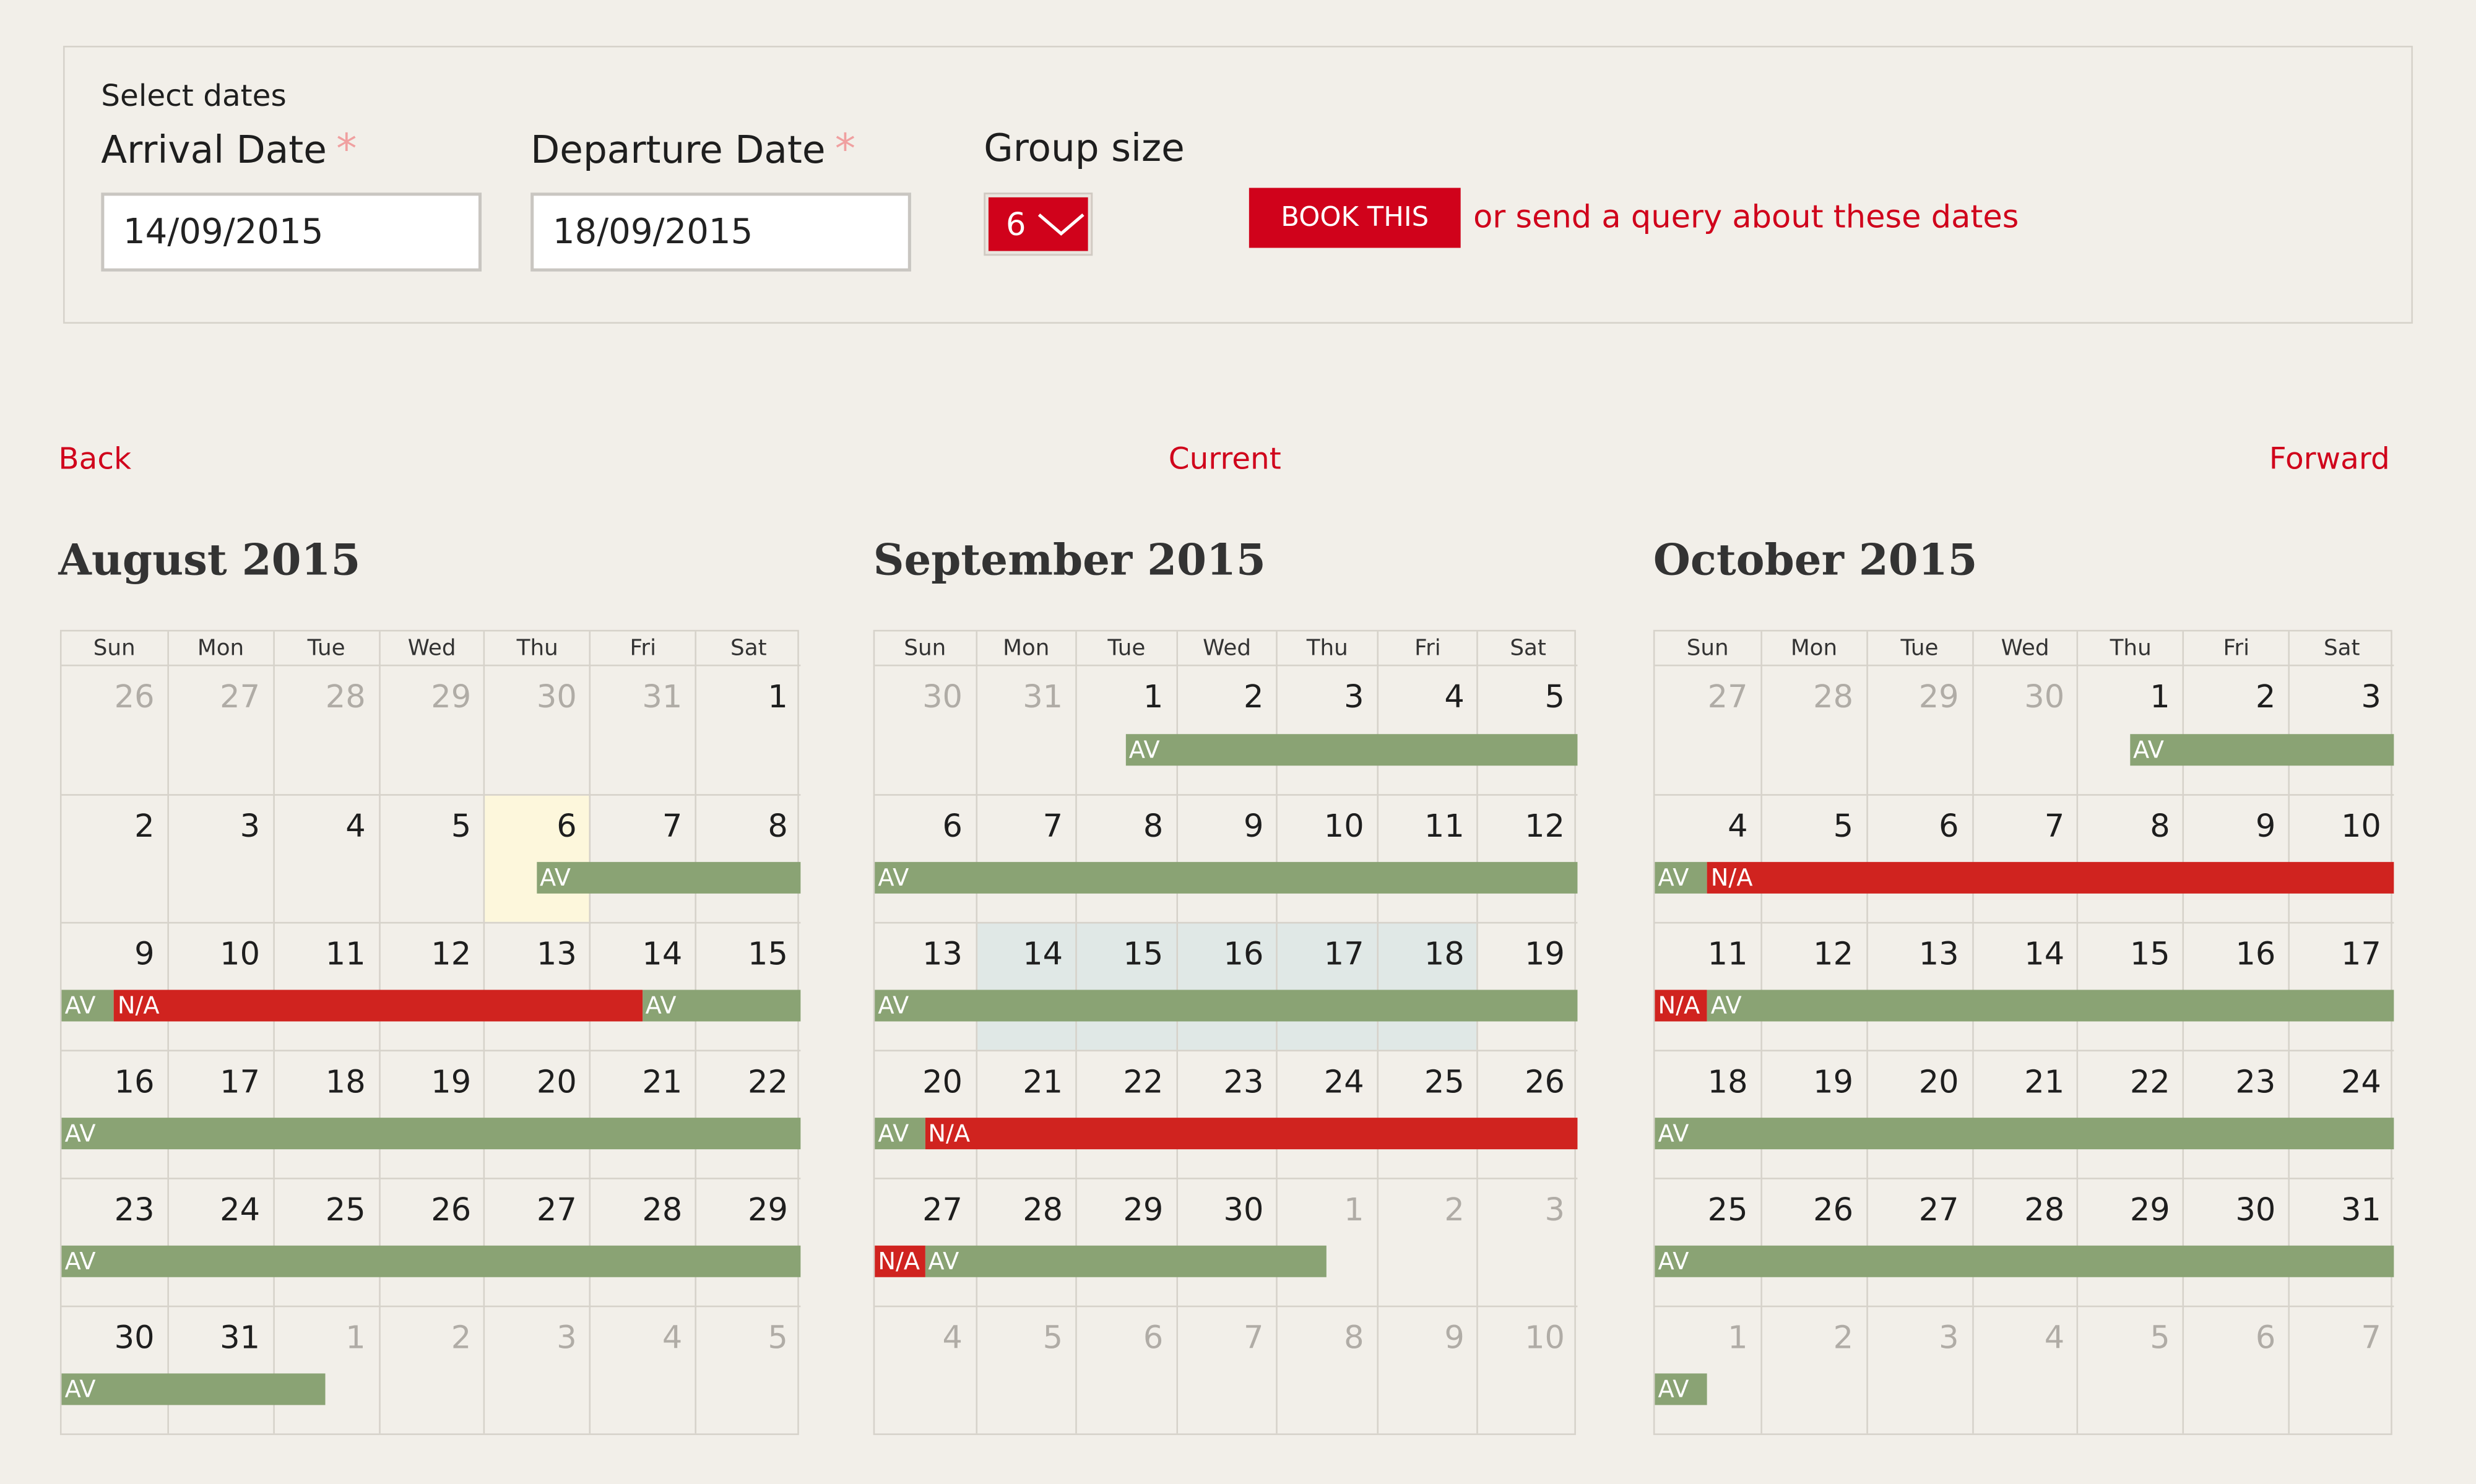 This screenshot has height=1484, width=2476. What do you see at coordinates (720, 232) in the screenshot?
I see `departure-date-input` at bounding box center [720, 232].